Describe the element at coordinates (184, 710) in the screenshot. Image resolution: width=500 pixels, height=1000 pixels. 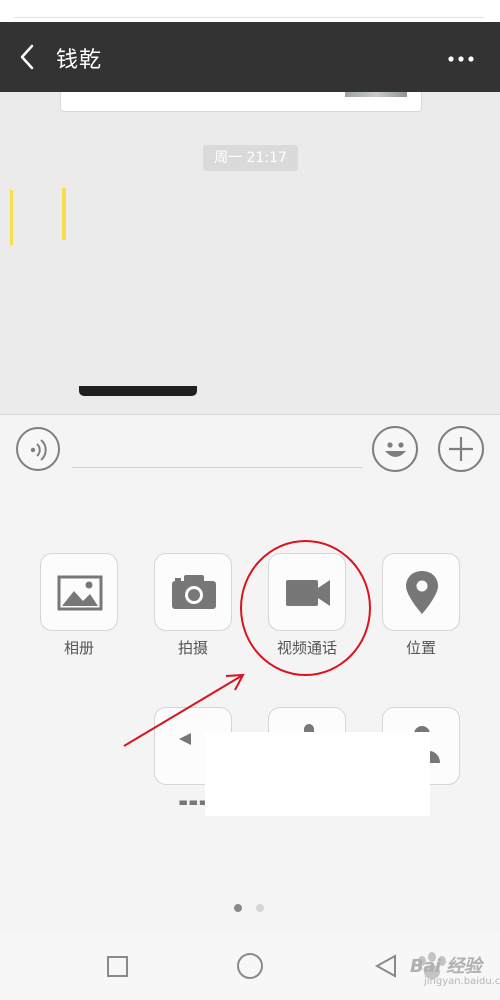
I see `annotation-arrow` at that location.